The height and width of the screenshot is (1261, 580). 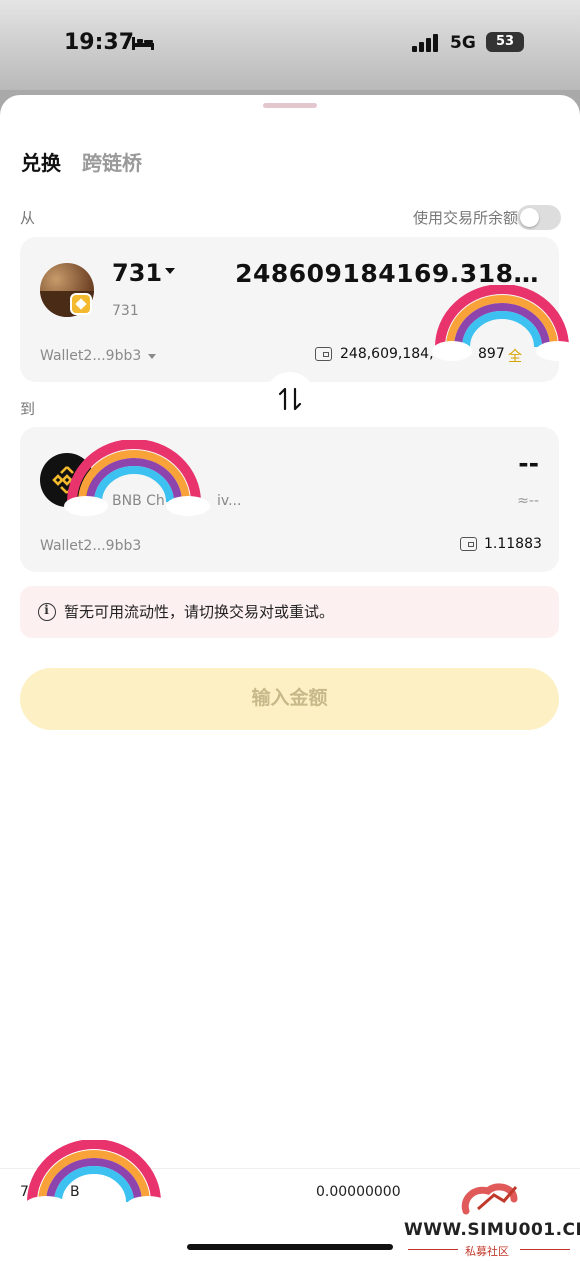 I want to click on sleep-focus-icon, so click(x=143, y=43).